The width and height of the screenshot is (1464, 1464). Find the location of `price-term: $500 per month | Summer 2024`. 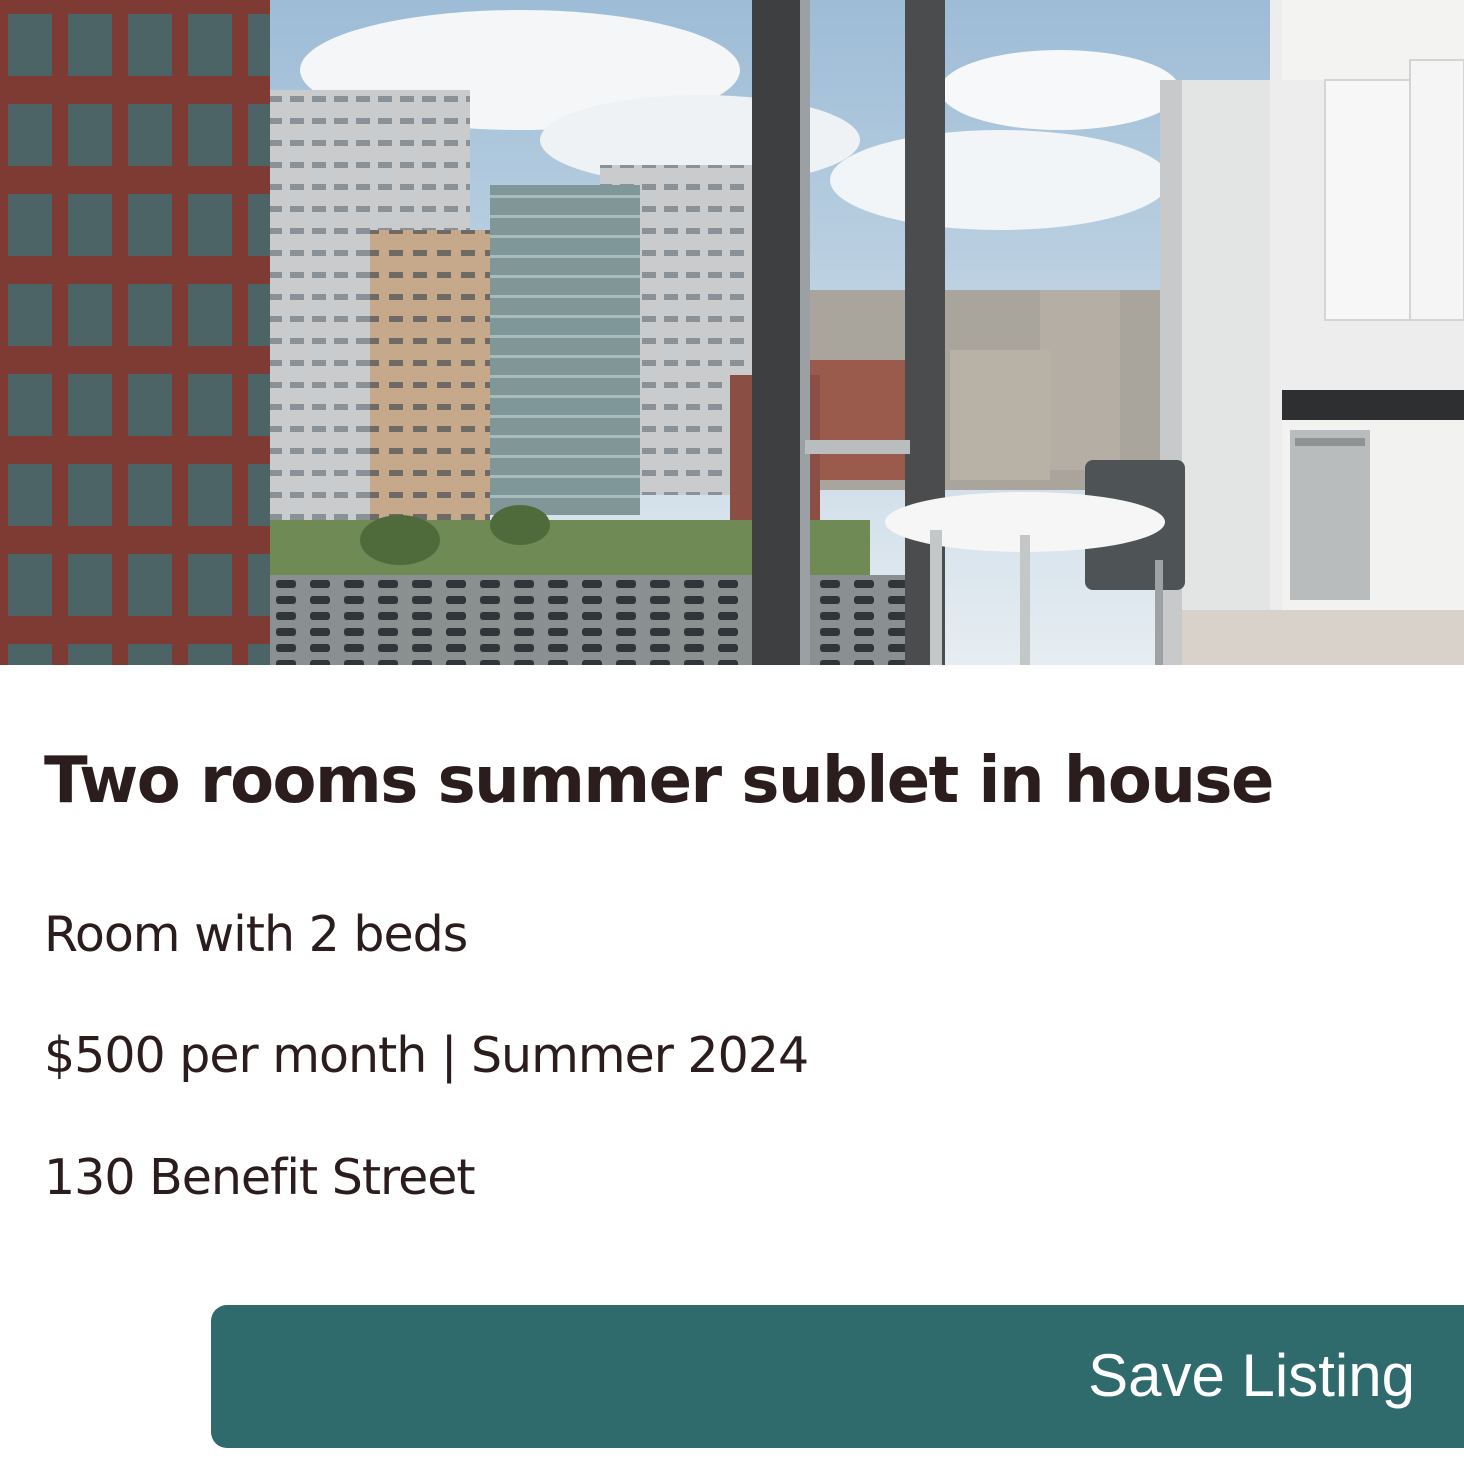

price-term: $500 per month | Summer 2024 is located at coordinates (426, 1055).